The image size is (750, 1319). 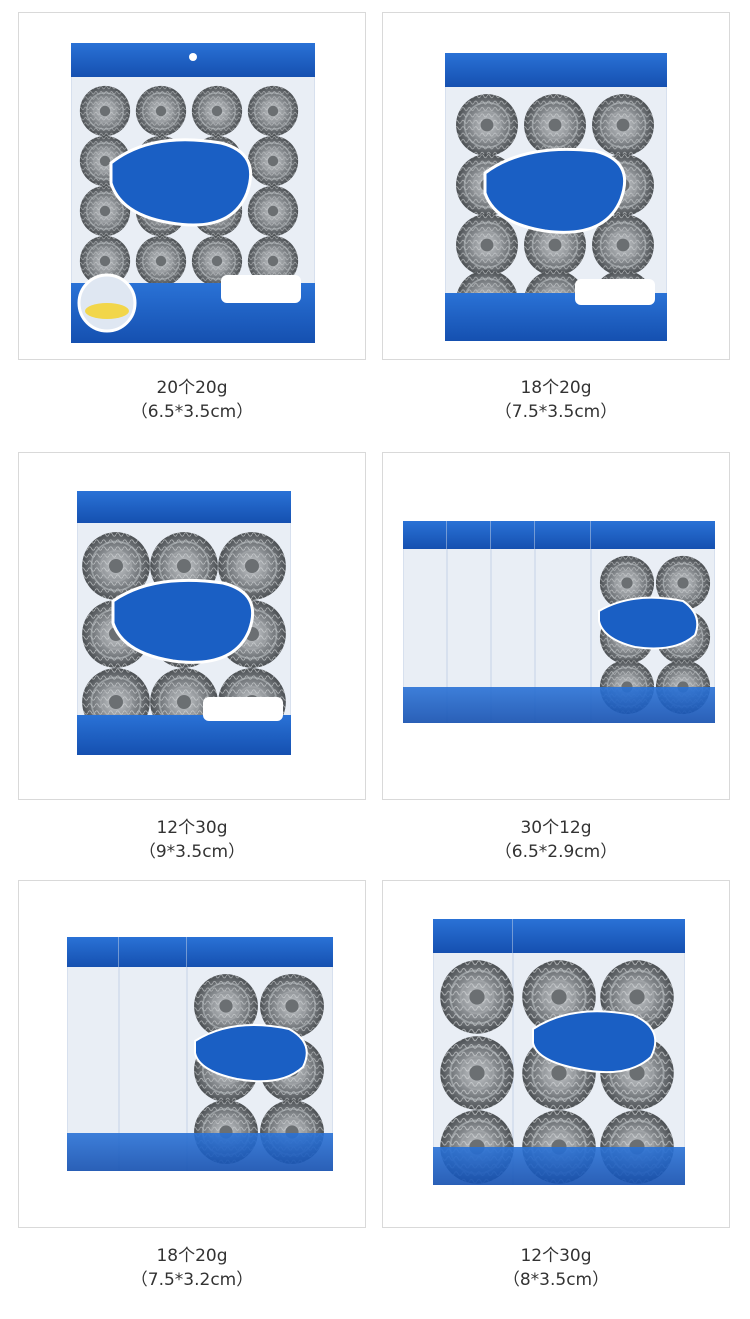 I want to click on variant-quantity: 30个12g, so click(x=556, y=828).